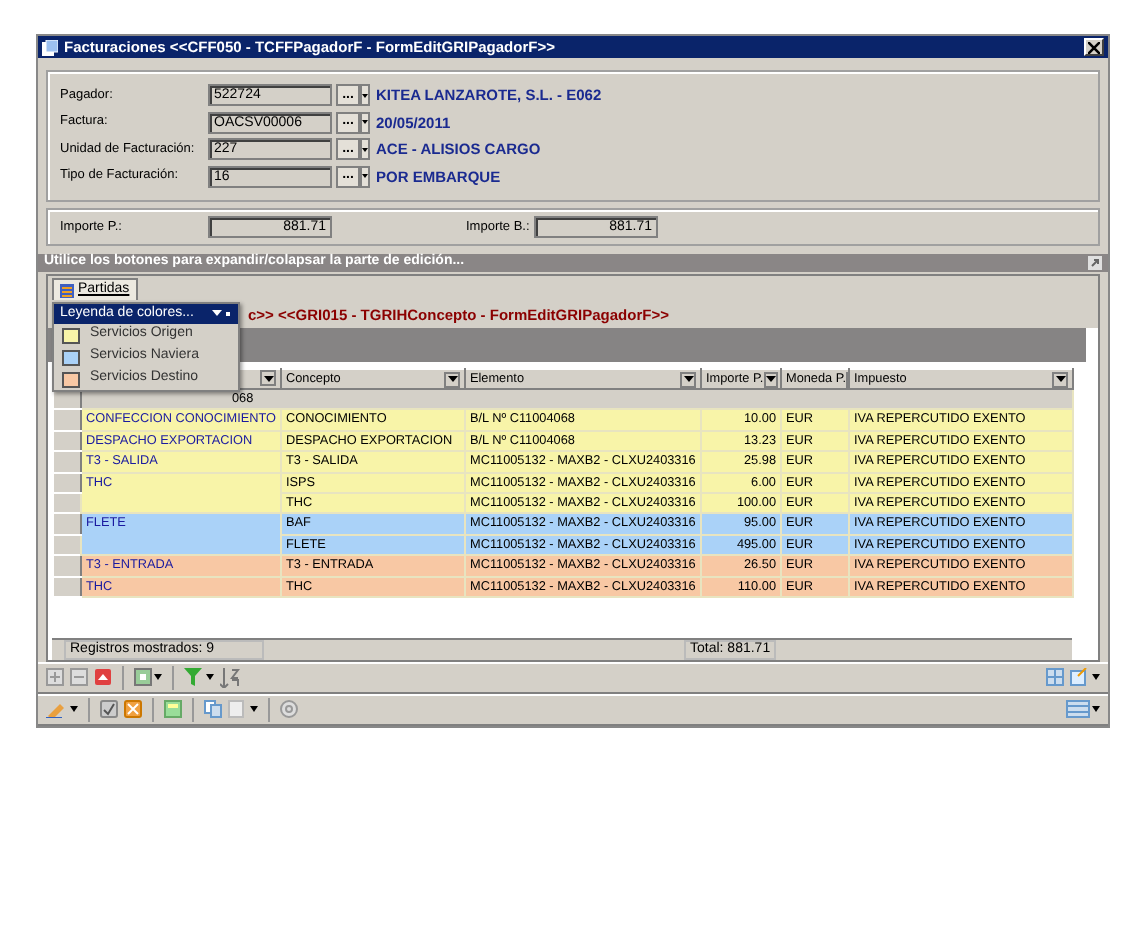 The height and width of the screenshot is (946, 1144). I want to click on paste-icon, so click(243, 709).